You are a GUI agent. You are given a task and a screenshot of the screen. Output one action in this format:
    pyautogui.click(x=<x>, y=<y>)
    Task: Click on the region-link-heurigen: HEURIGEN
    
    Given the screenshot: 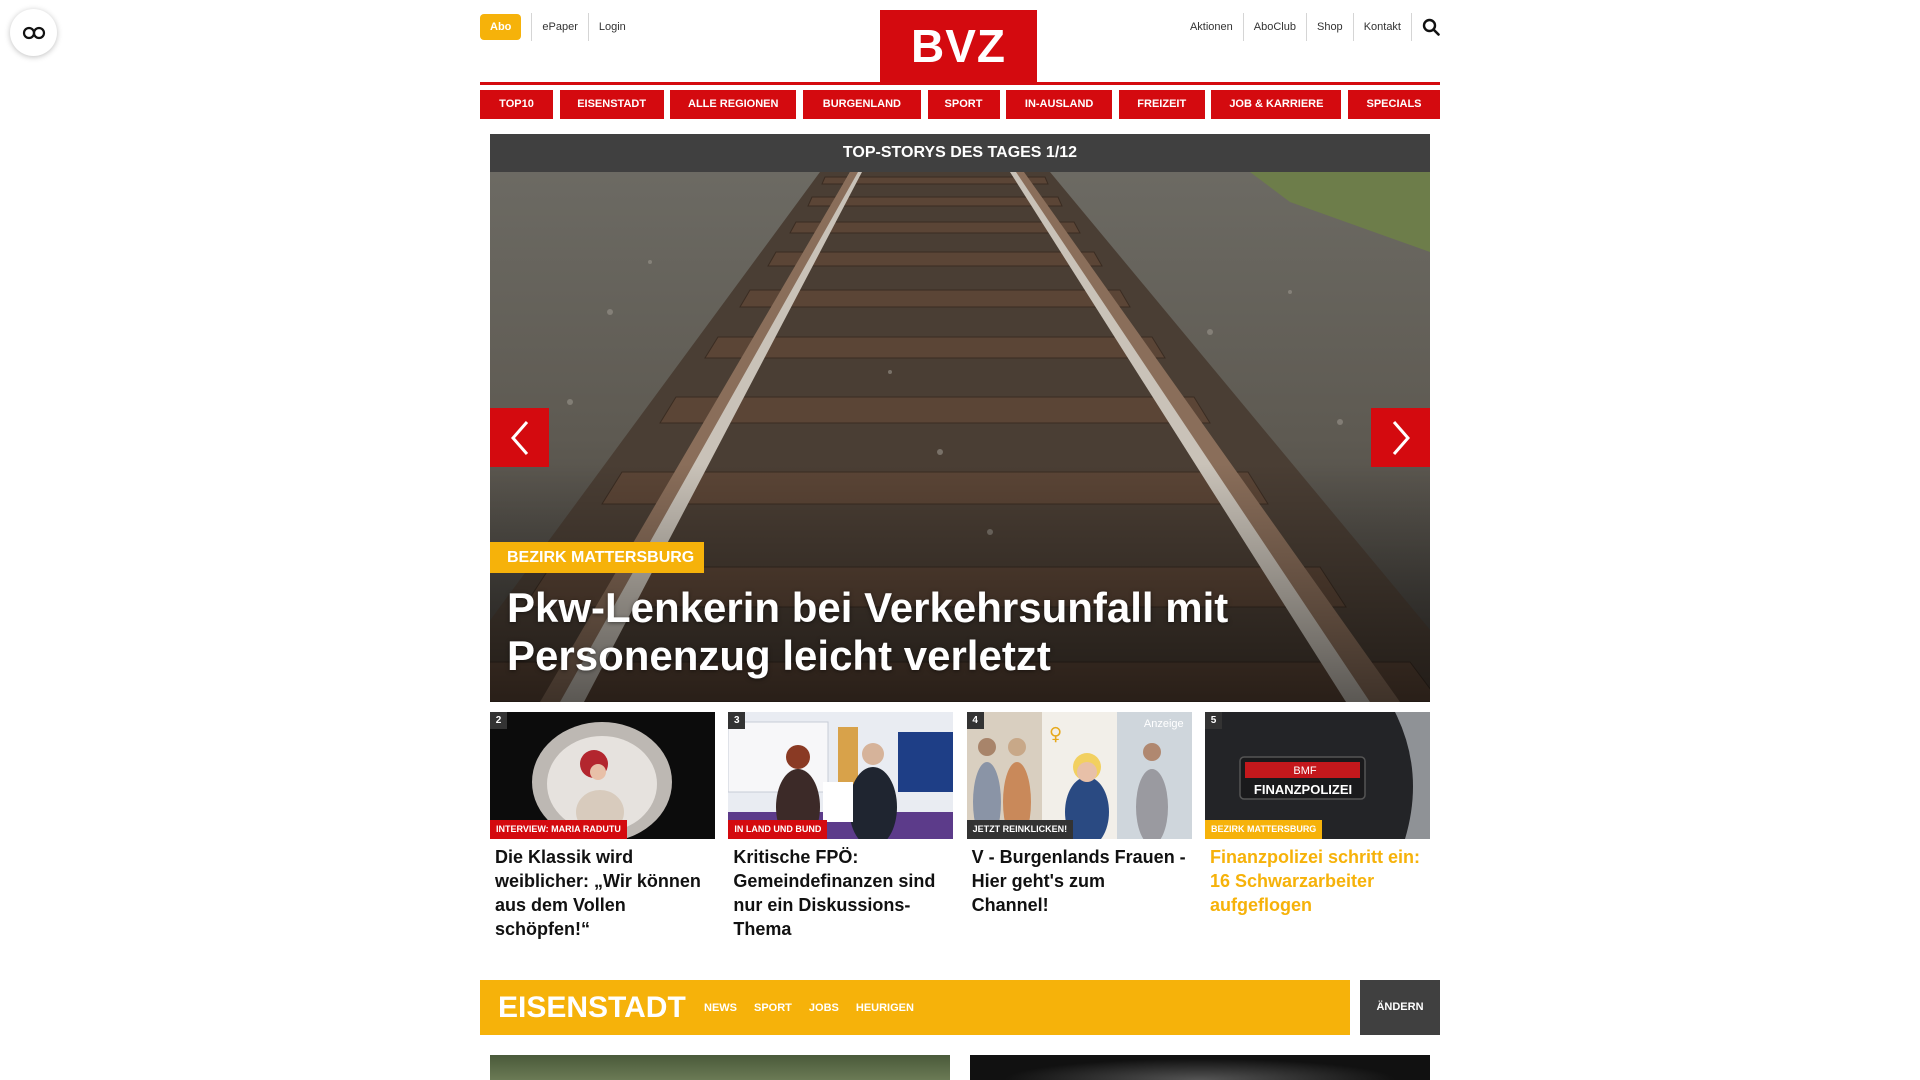 What is the action you would take?
    pyautogui.click(x=885, y=1008)
    